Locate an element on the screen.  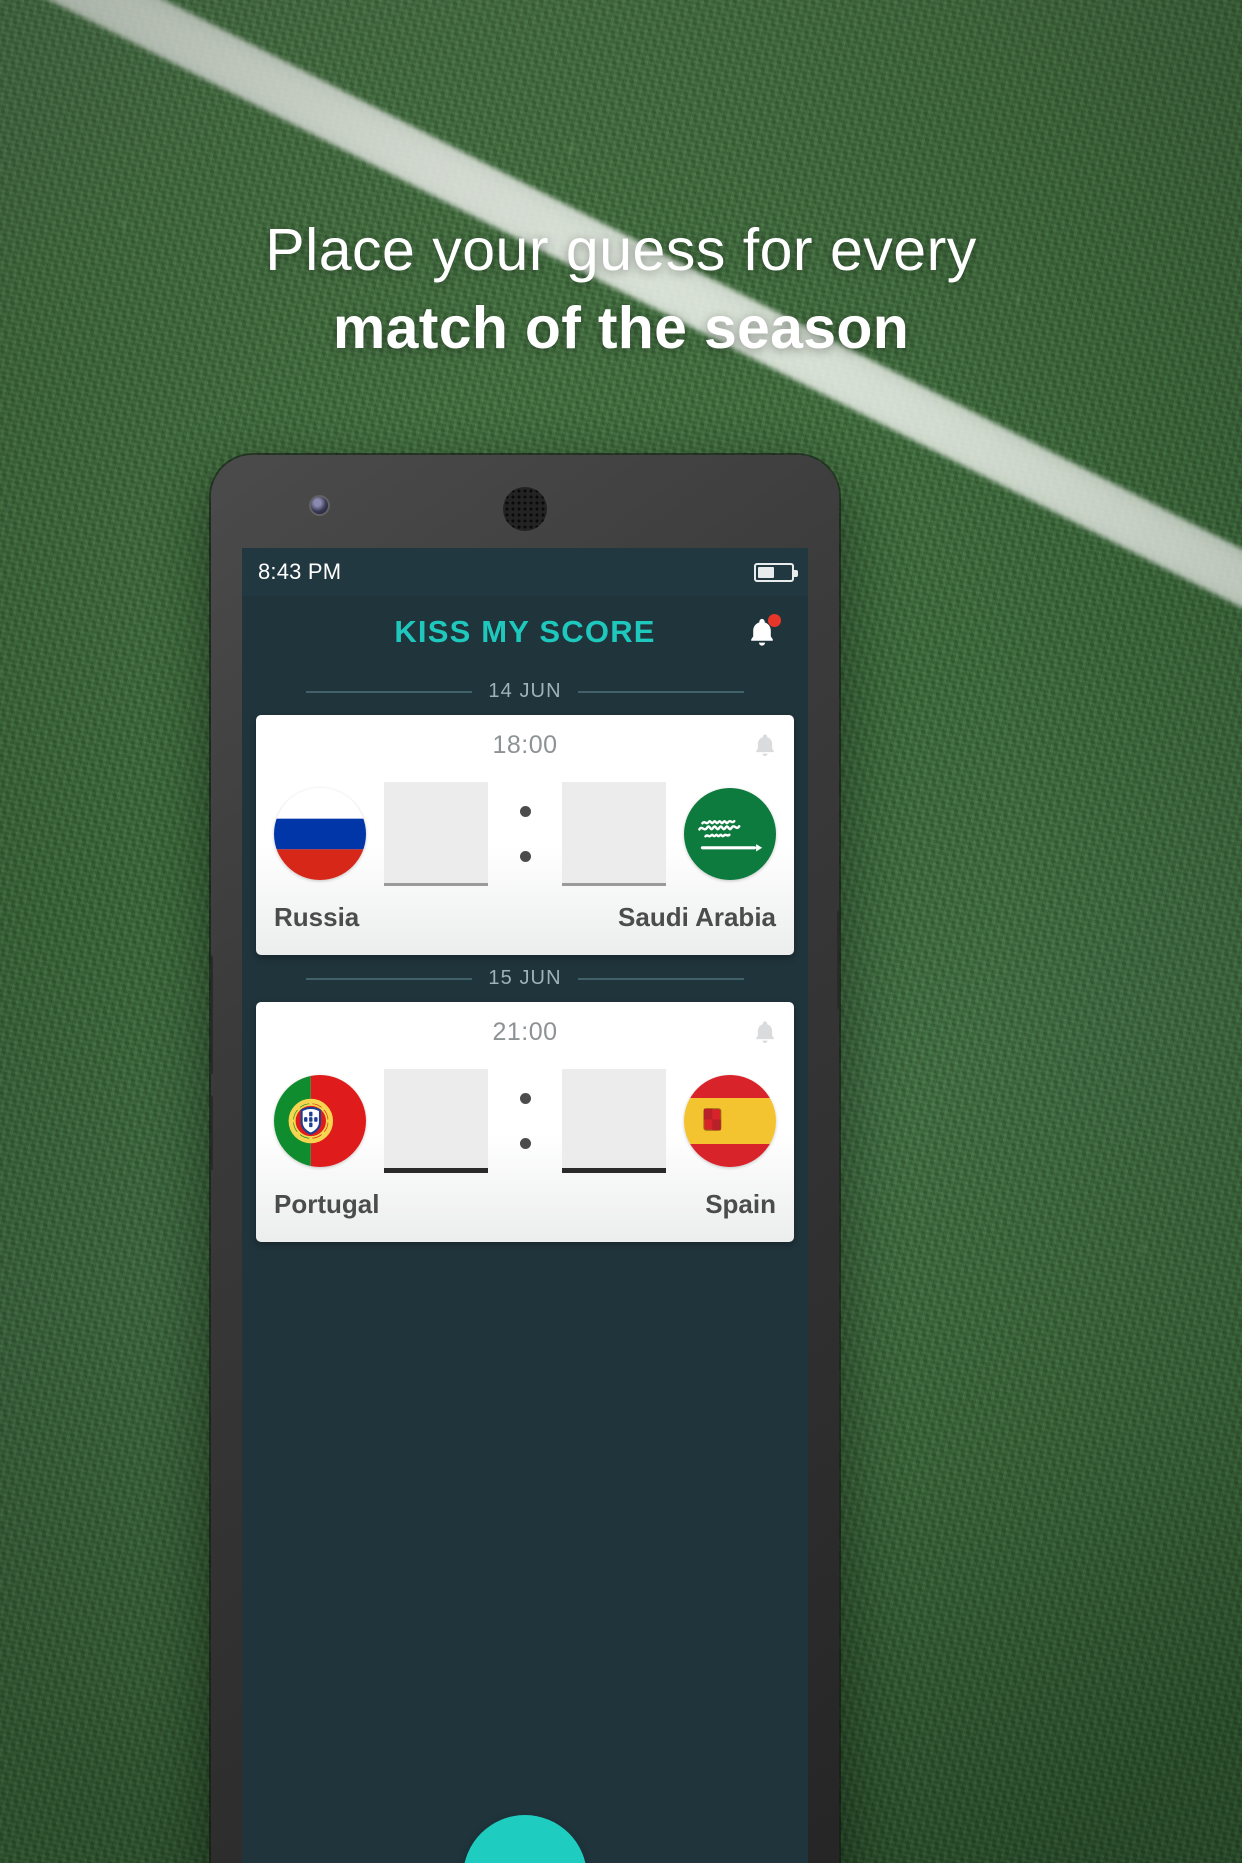
match-kickoff-time: 21:00 is located at coordinates (525, 1032).